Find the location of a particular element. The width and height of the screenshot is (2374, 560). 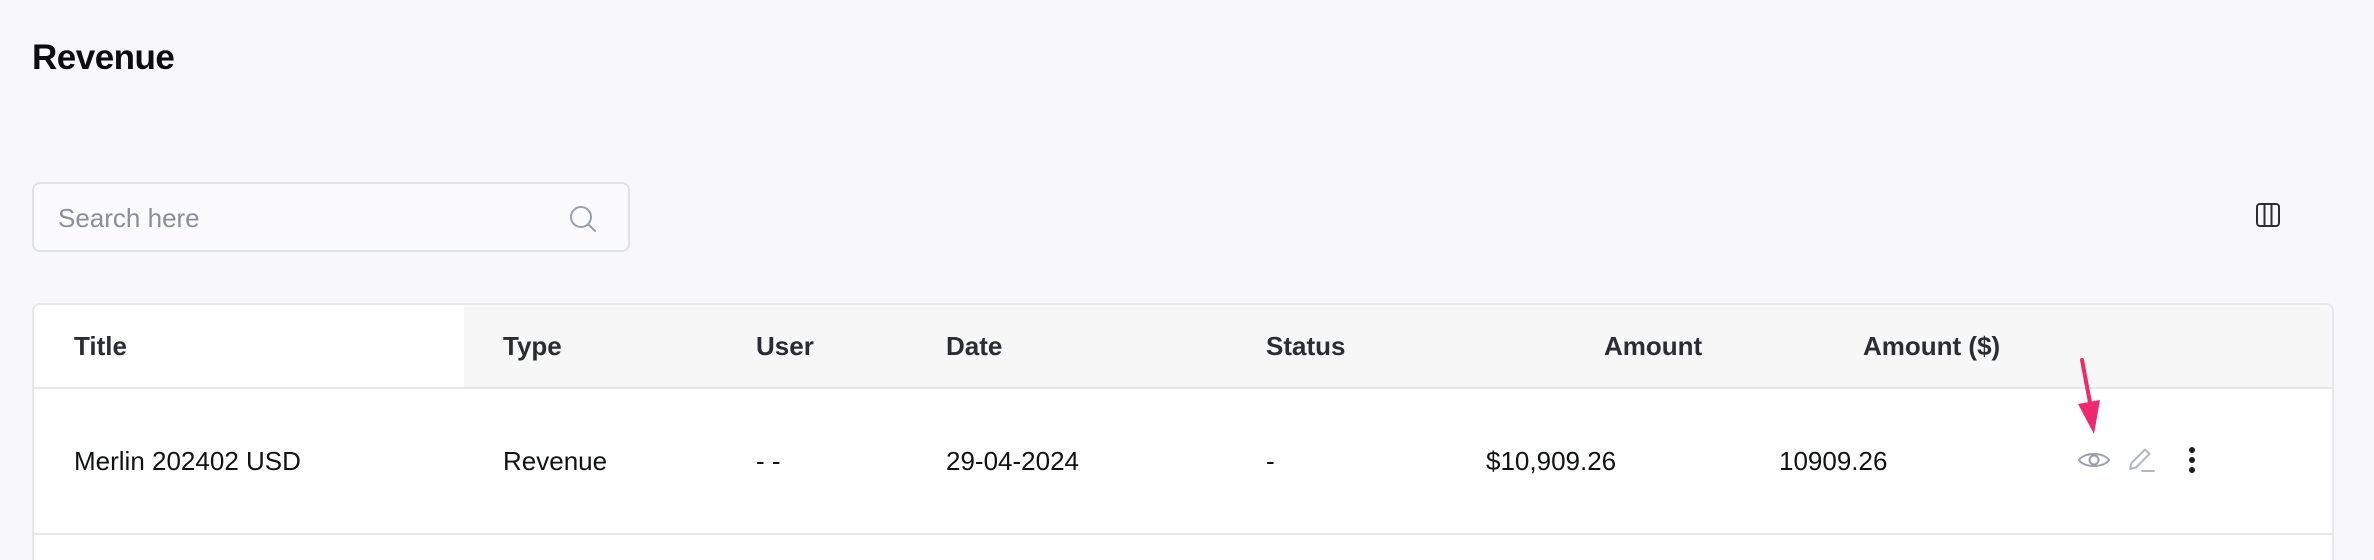

more-options-button is located at coordinates (2192, 460).